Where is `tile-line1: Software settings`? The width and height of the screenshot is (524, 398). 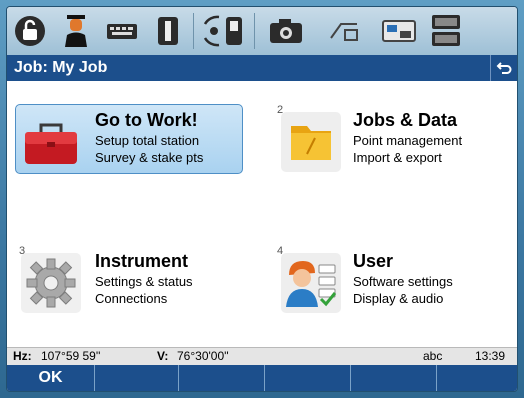 tile-line1: Software settings is located at coordinates (403, 281).